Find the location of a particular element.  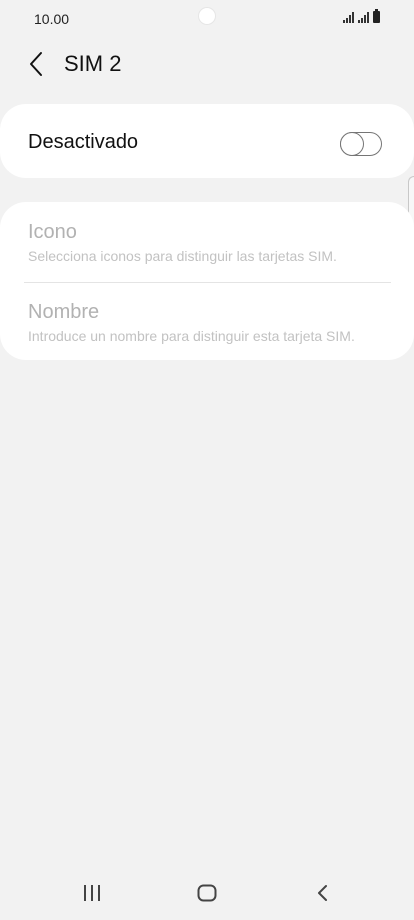

navigation-bar is located at coordinates (207, 893).